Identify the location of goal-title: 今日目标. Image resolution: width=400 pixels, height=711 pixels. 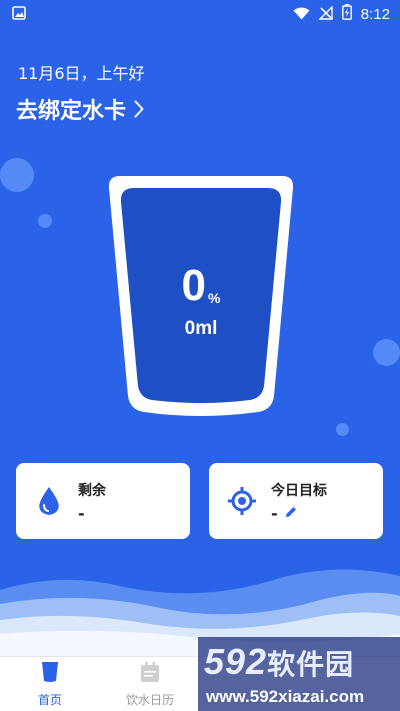
(299, 490).